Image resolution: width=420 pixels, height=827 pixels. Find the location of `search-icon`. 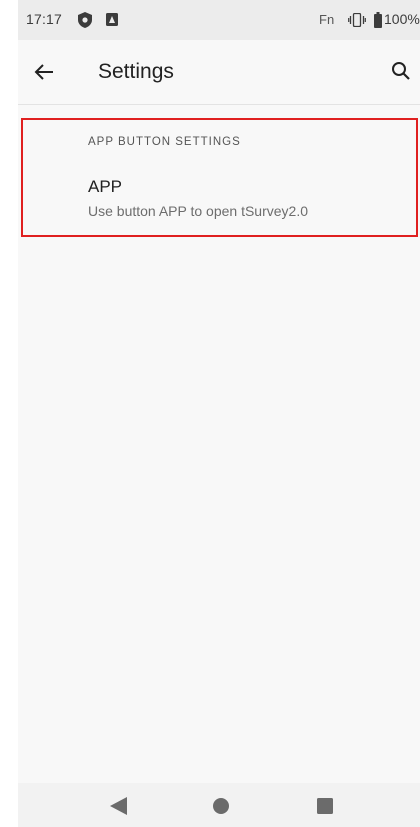

search-icon is located at coordinates (401, 71).